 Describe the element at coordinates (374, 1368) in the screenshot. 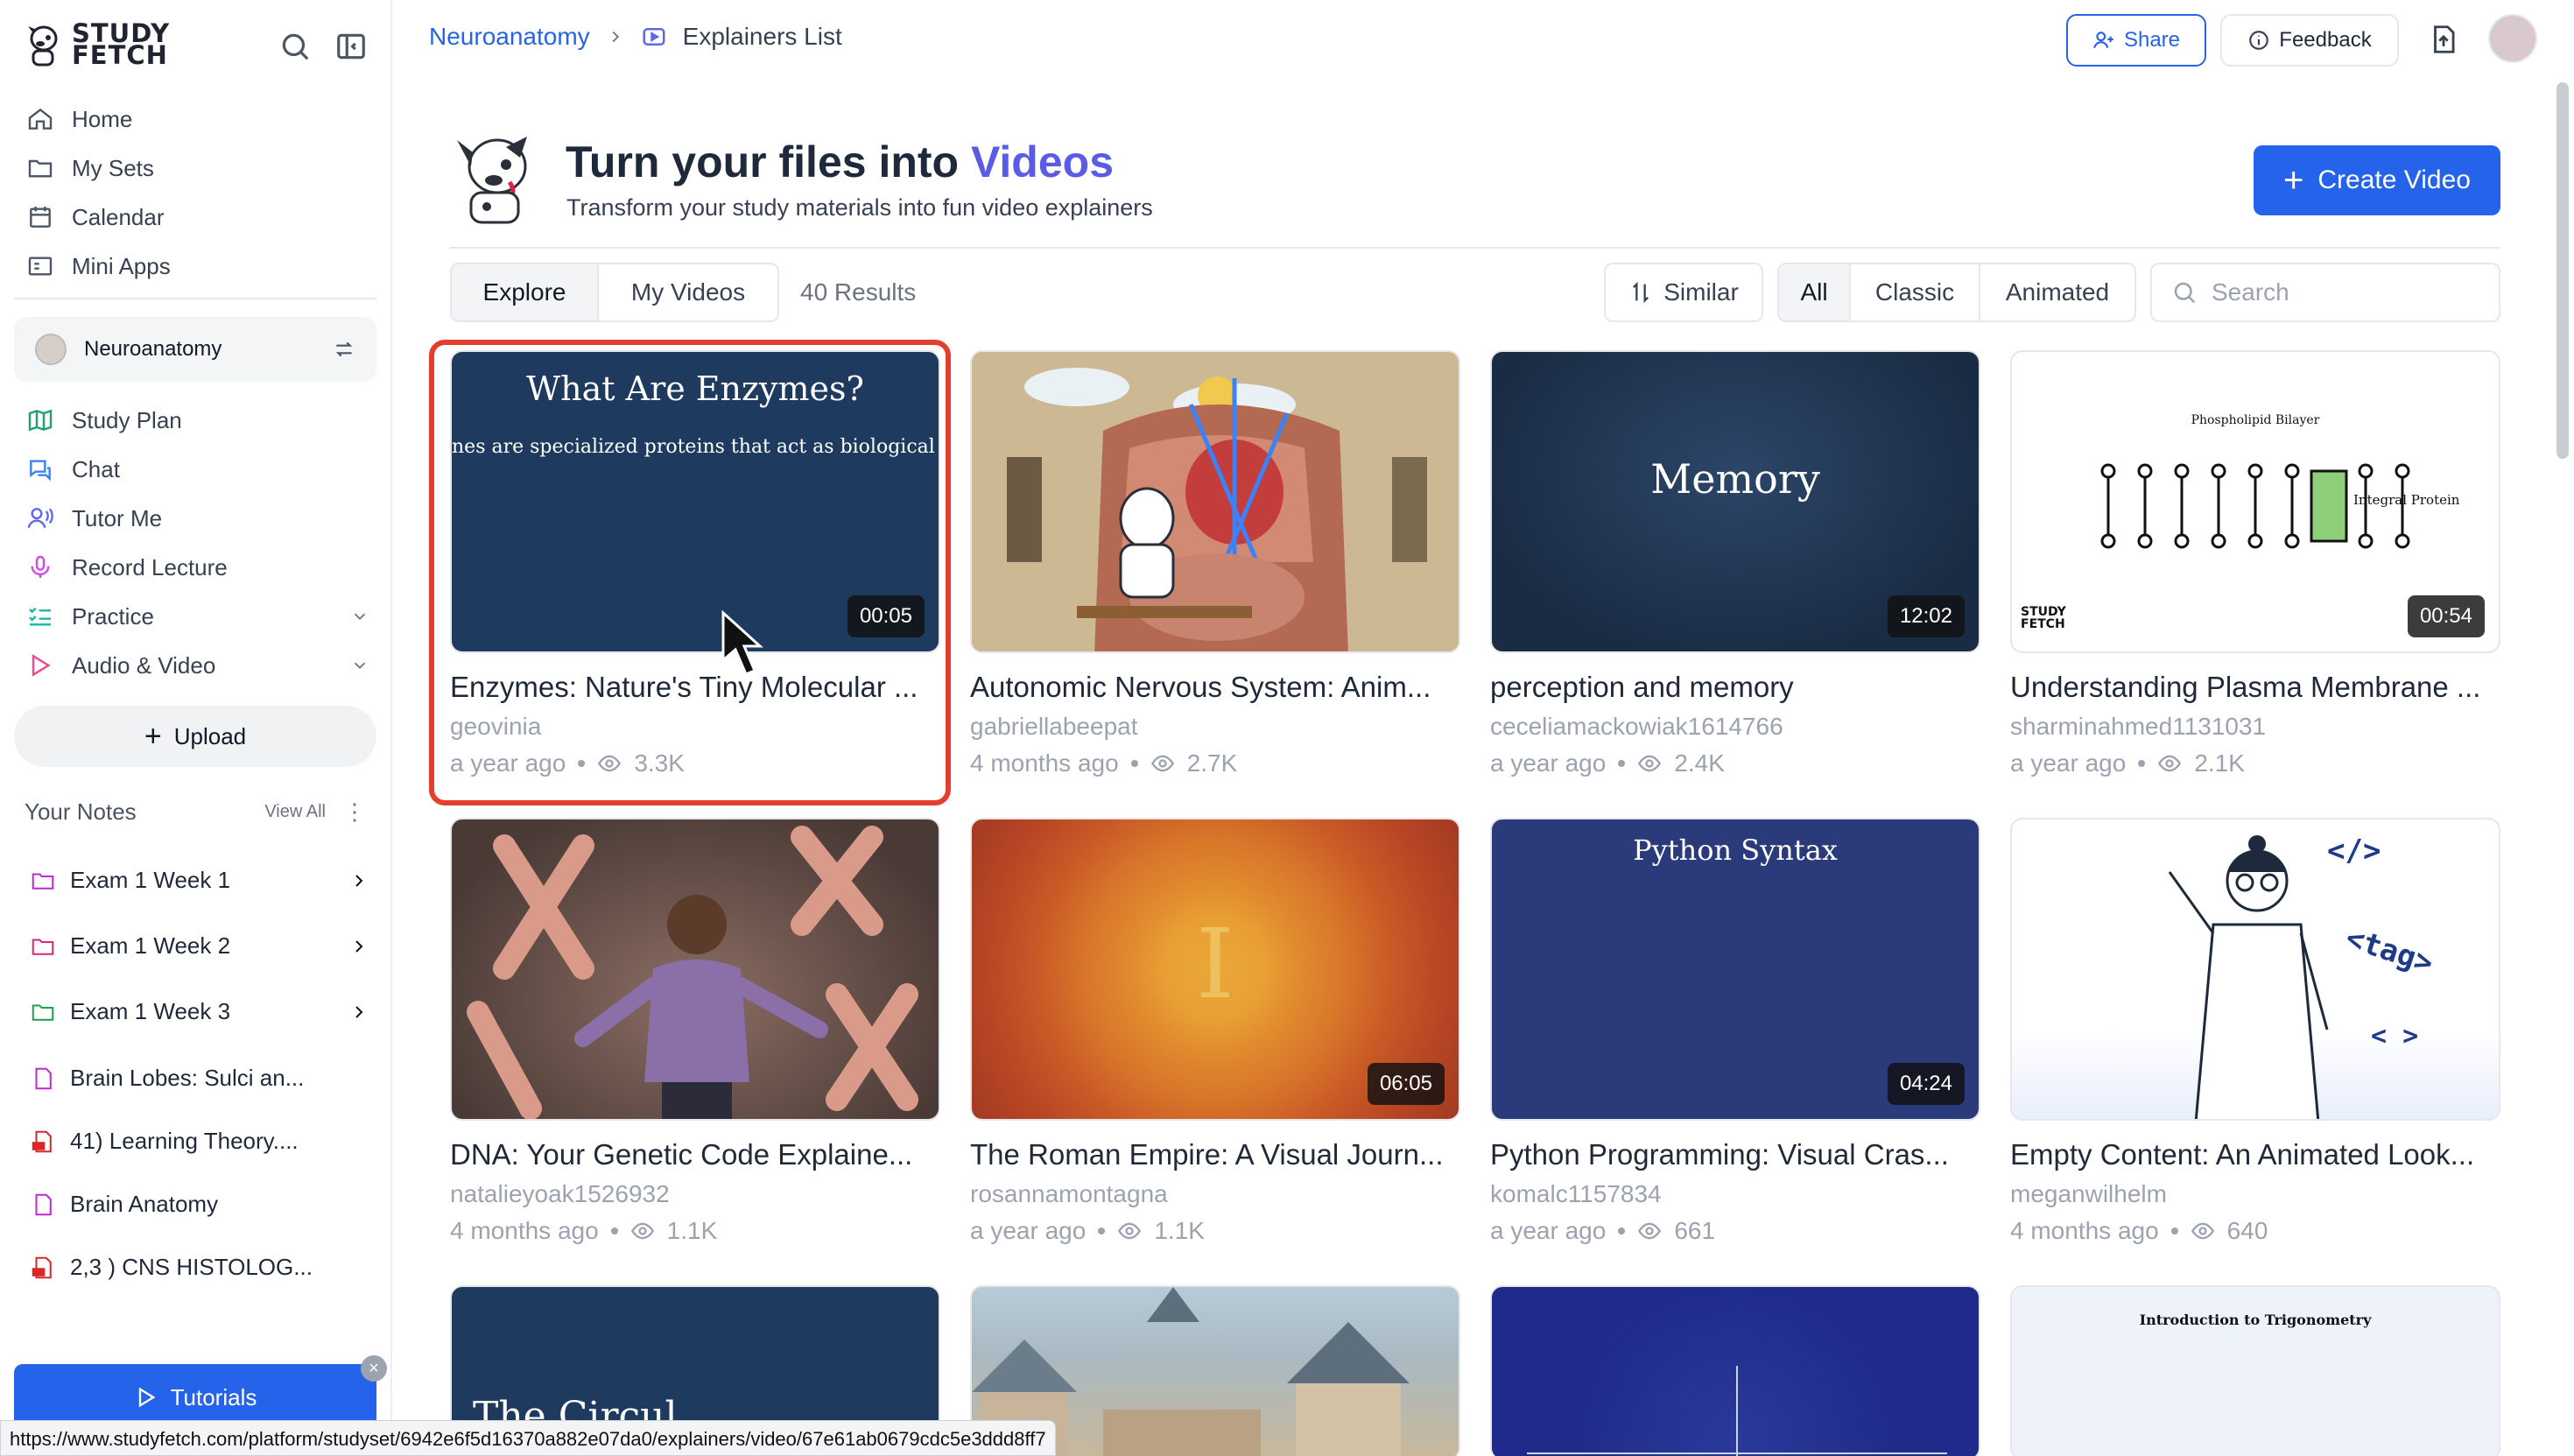

I see `close-icon: ×` at that location.